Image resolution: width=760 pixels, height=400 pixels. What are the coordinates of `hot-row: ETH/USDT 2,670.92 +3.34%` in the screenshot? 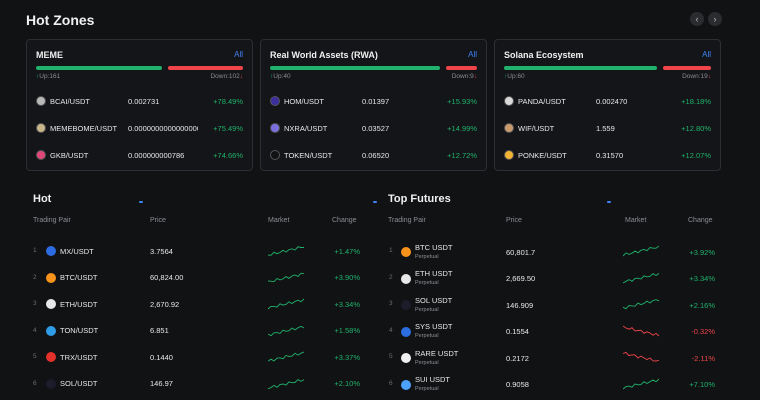 It's located at (203, 304).